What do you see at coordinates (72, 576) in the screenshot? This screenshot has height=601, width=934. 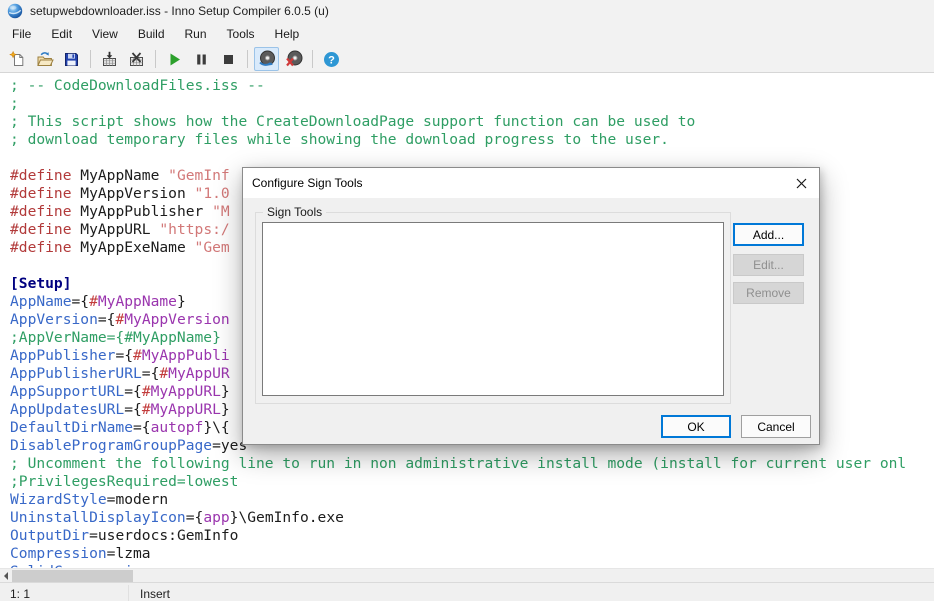 I see `scrollbar-thumb` at bounding box center [72, 576].